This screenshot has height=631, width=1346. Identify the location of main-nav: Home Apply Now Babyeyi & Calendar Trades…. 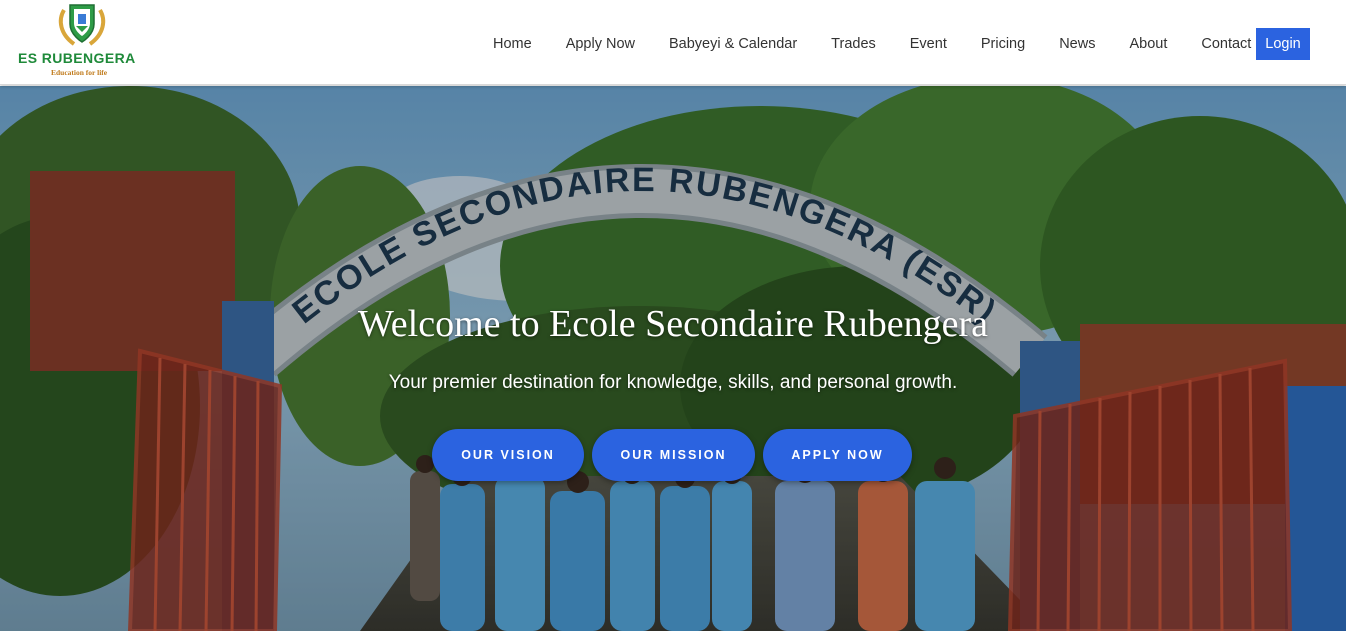
(872, 44).